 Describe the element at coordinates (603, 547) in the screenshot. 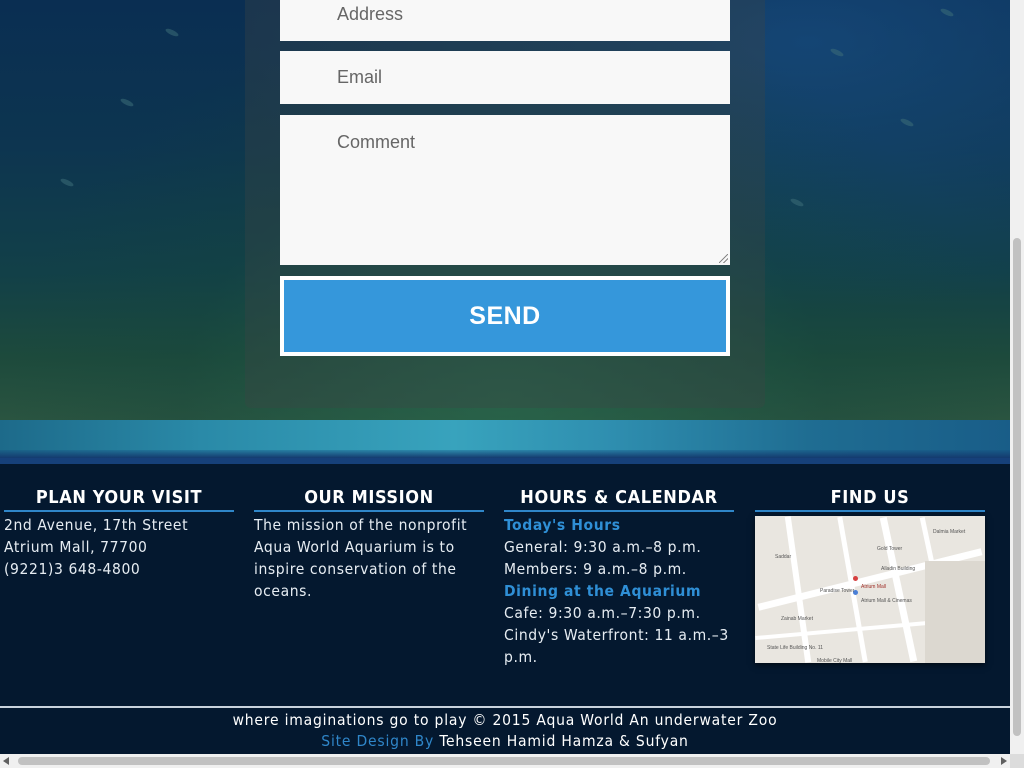

I see `general-hours: General: 9:30 a.m.–8 p.m.` at that location.